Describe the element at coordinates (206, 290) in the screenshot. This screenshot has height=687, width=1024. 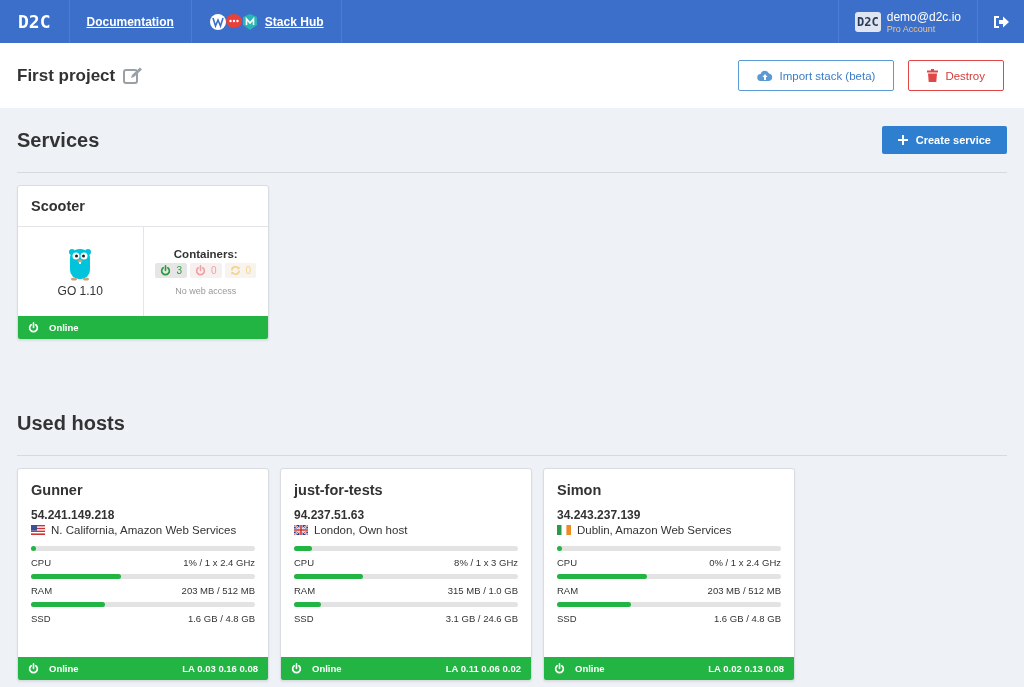
I see `web-access-status: No web access` at that location.